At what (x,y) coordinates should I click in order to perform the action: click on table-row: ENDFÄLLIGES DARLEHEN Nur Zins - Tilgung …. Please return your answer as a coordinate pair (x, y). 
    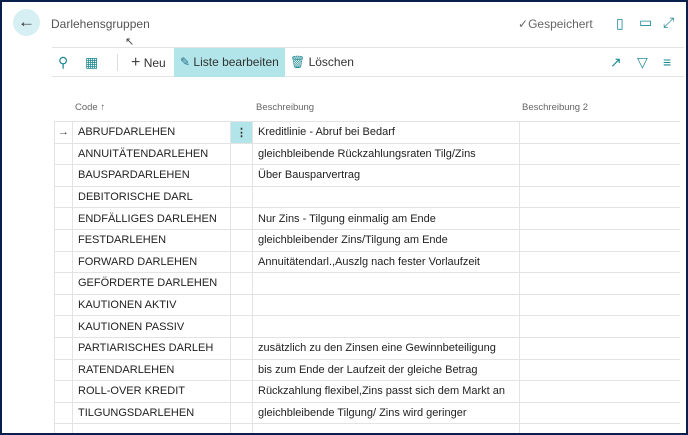
    Looking at the image, I should click on (367, 218).